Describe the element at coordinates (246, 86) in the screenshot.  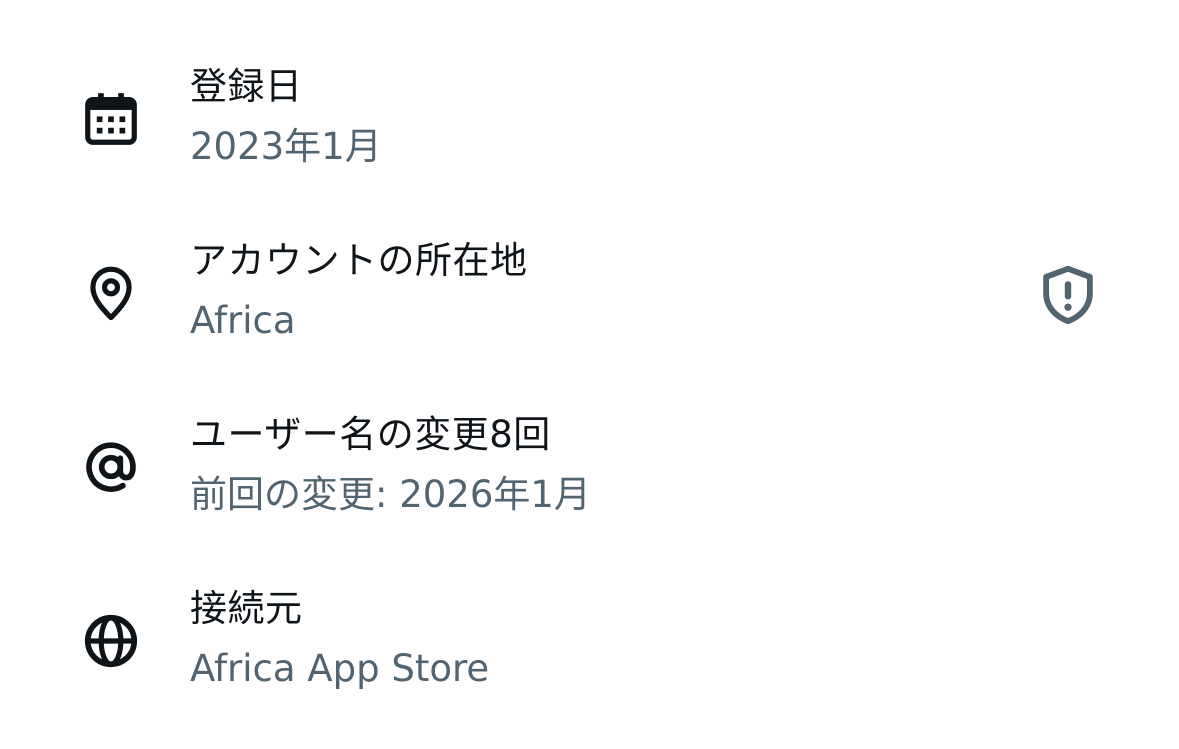
I see `joined-date-label: 登録日` at that location.